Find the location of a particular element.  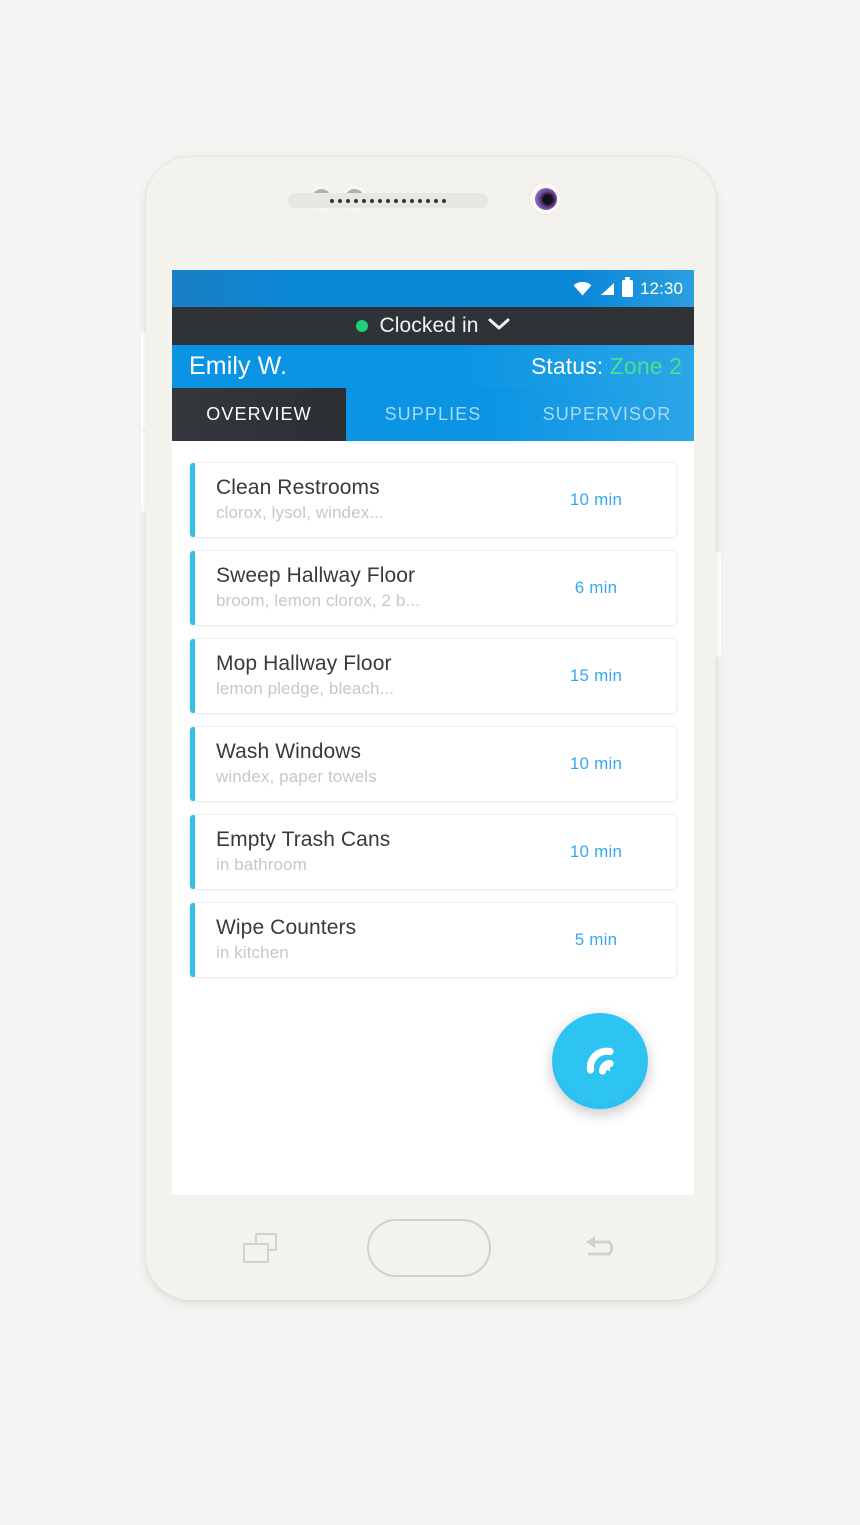

tab-bar: OVERVIEW SUPPLIES SUPERVISOR is located at coordinates (433, 414).